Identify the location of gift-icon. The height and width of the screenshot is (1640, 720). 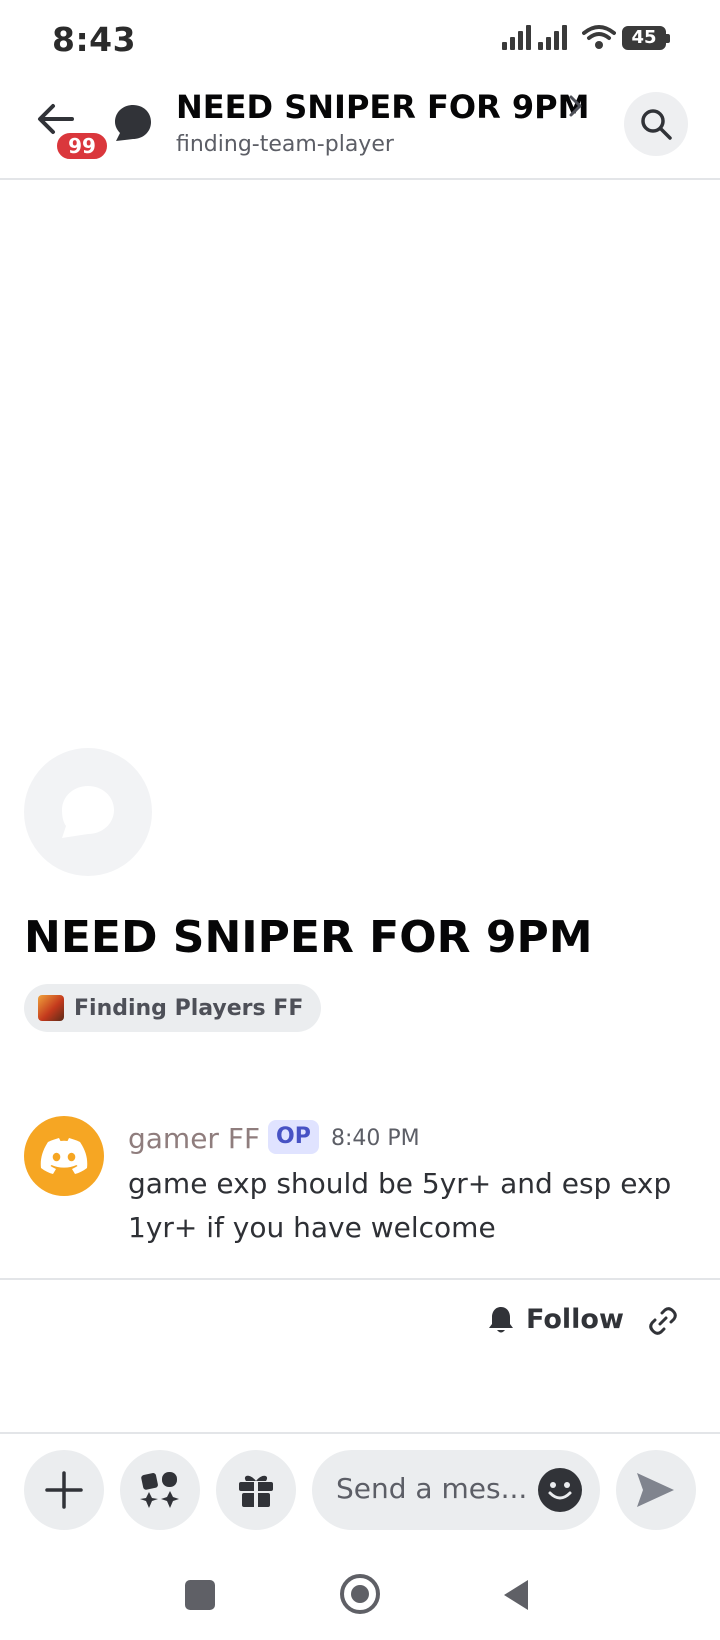
(256, 1491).